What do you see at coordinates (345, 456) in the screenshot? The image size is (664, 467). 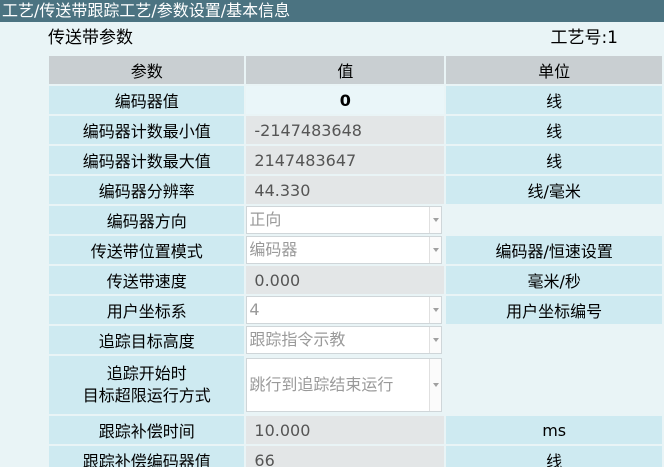 I see `comp-encoder-field: 66` at bounding box center [345, 456].